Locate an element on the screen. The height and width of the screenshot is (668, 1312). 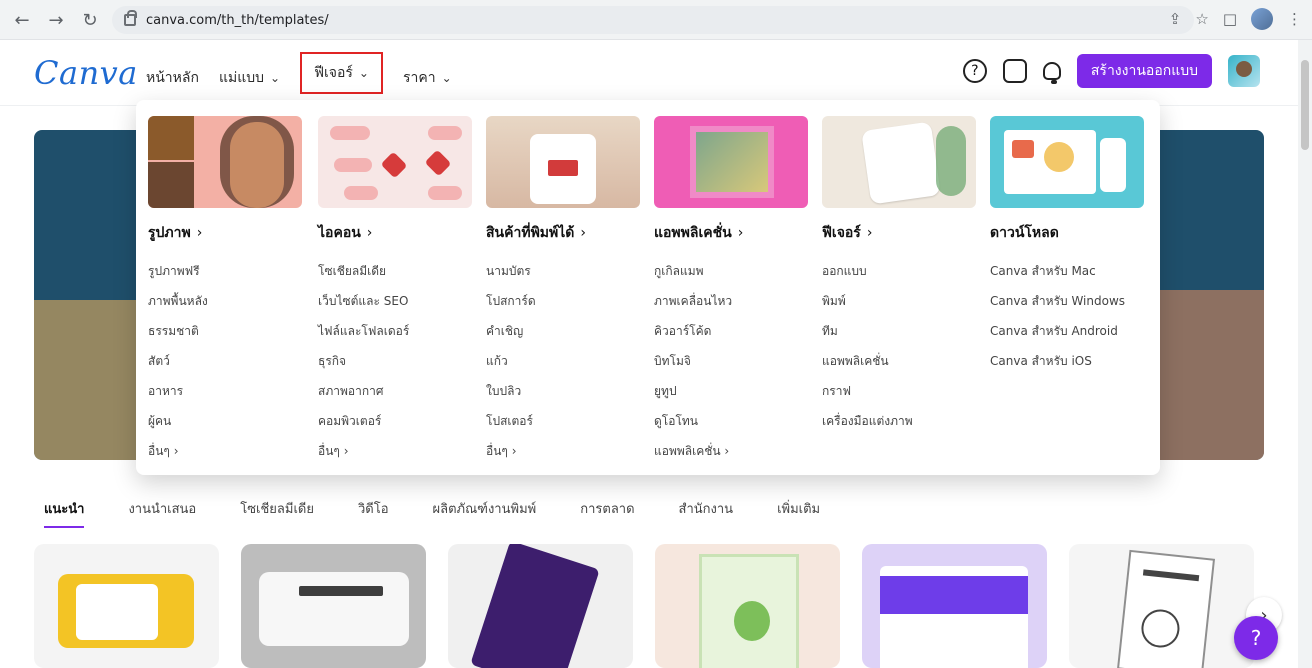
menu-link: อาหาร is located at coordinates (225, 391).